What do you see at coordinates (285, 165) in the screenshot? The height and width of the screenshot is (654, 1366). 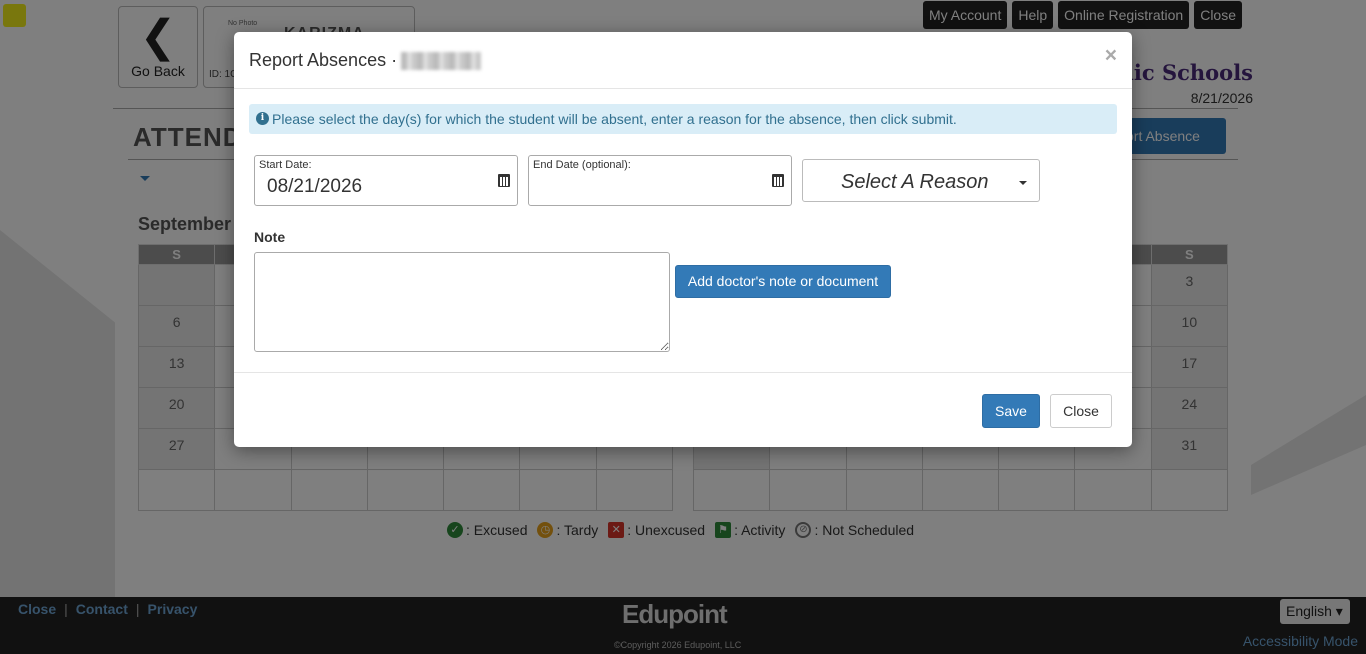 I see `start-date-label: Start Date:` at bounding box center [285, 165].